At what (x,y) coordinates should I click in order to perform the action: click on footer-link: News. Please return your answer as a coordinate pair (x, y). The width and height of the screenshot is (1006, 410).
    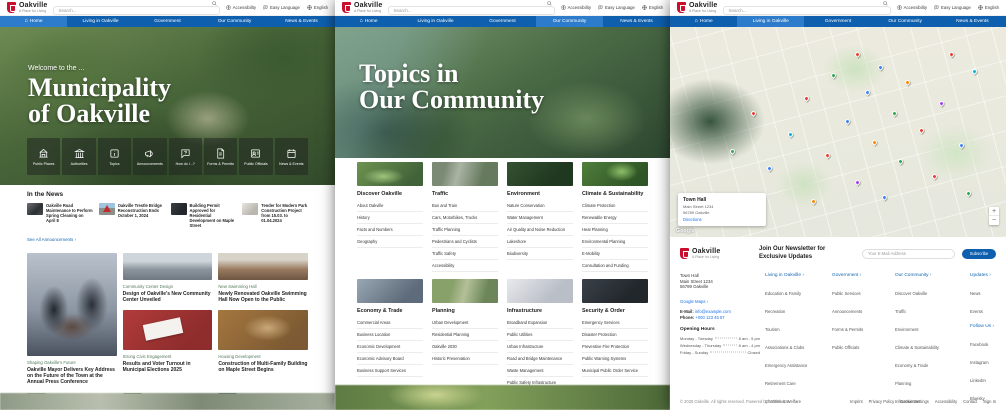
    Looking at the image, I should click on (975, 293).